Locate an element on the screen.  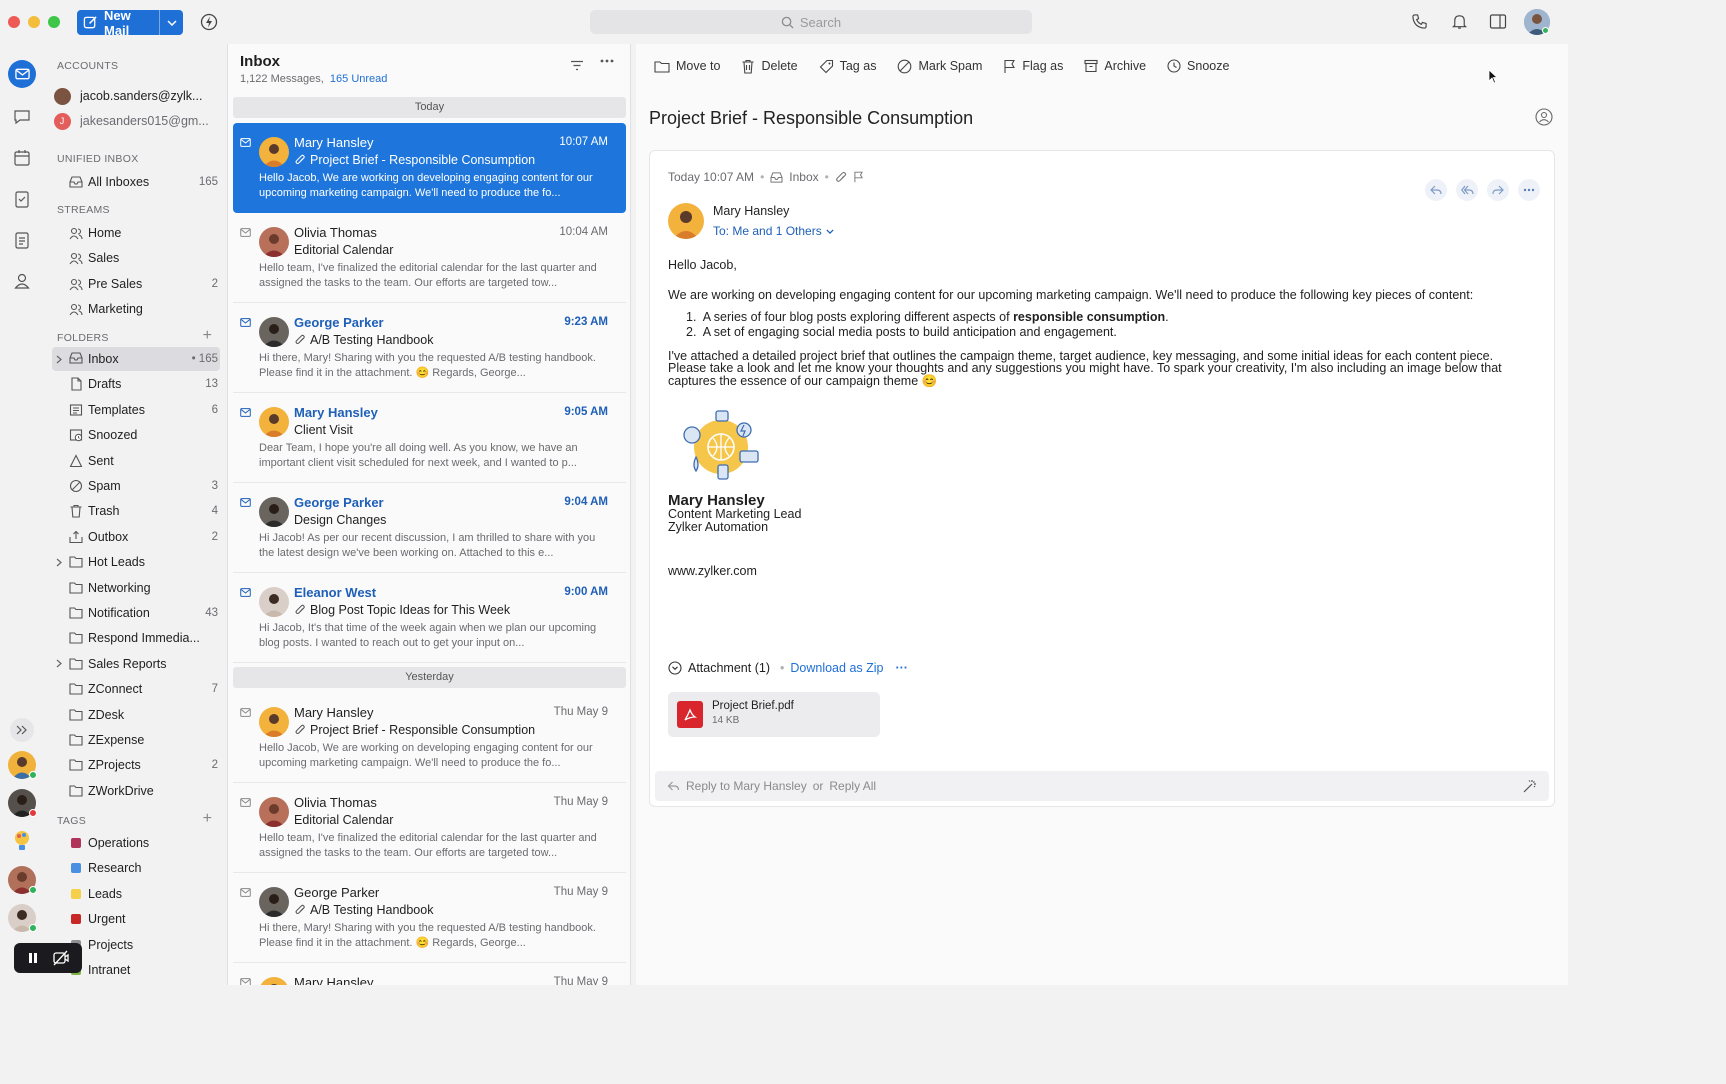
contact-card-icon is located at coordinates (1544, 117).